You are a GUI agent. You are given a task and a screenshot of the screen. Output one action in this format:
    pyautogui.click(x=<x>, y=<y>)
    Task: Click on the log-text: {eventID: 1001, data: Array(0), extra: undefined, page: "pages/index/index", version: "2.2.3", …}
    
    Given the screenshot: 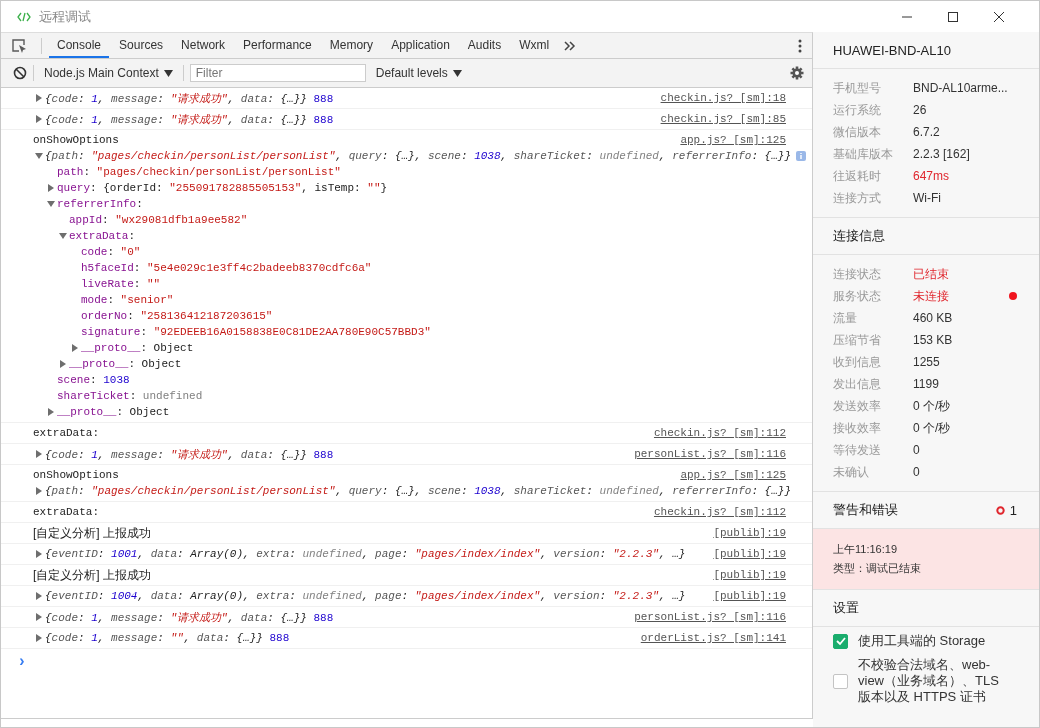 What is the action you would take?
    pyautogui.click(x=365, y=554)
    